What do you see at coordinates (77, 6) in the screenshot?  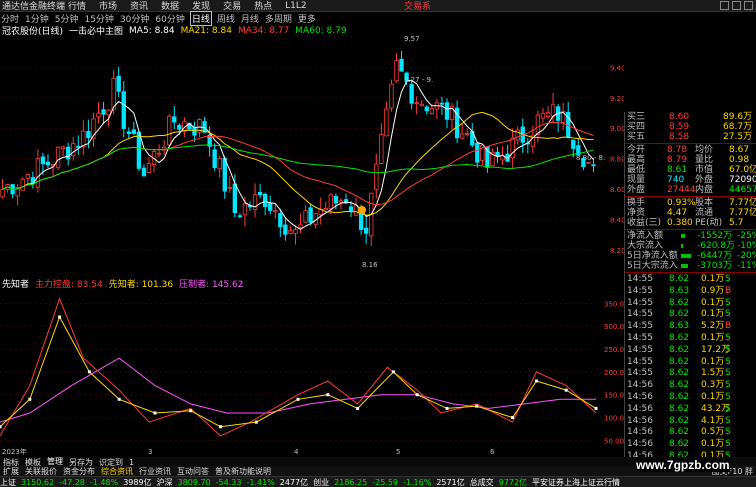 I see `menu-item-quotes: 行情` at bounding box center [77, 6].